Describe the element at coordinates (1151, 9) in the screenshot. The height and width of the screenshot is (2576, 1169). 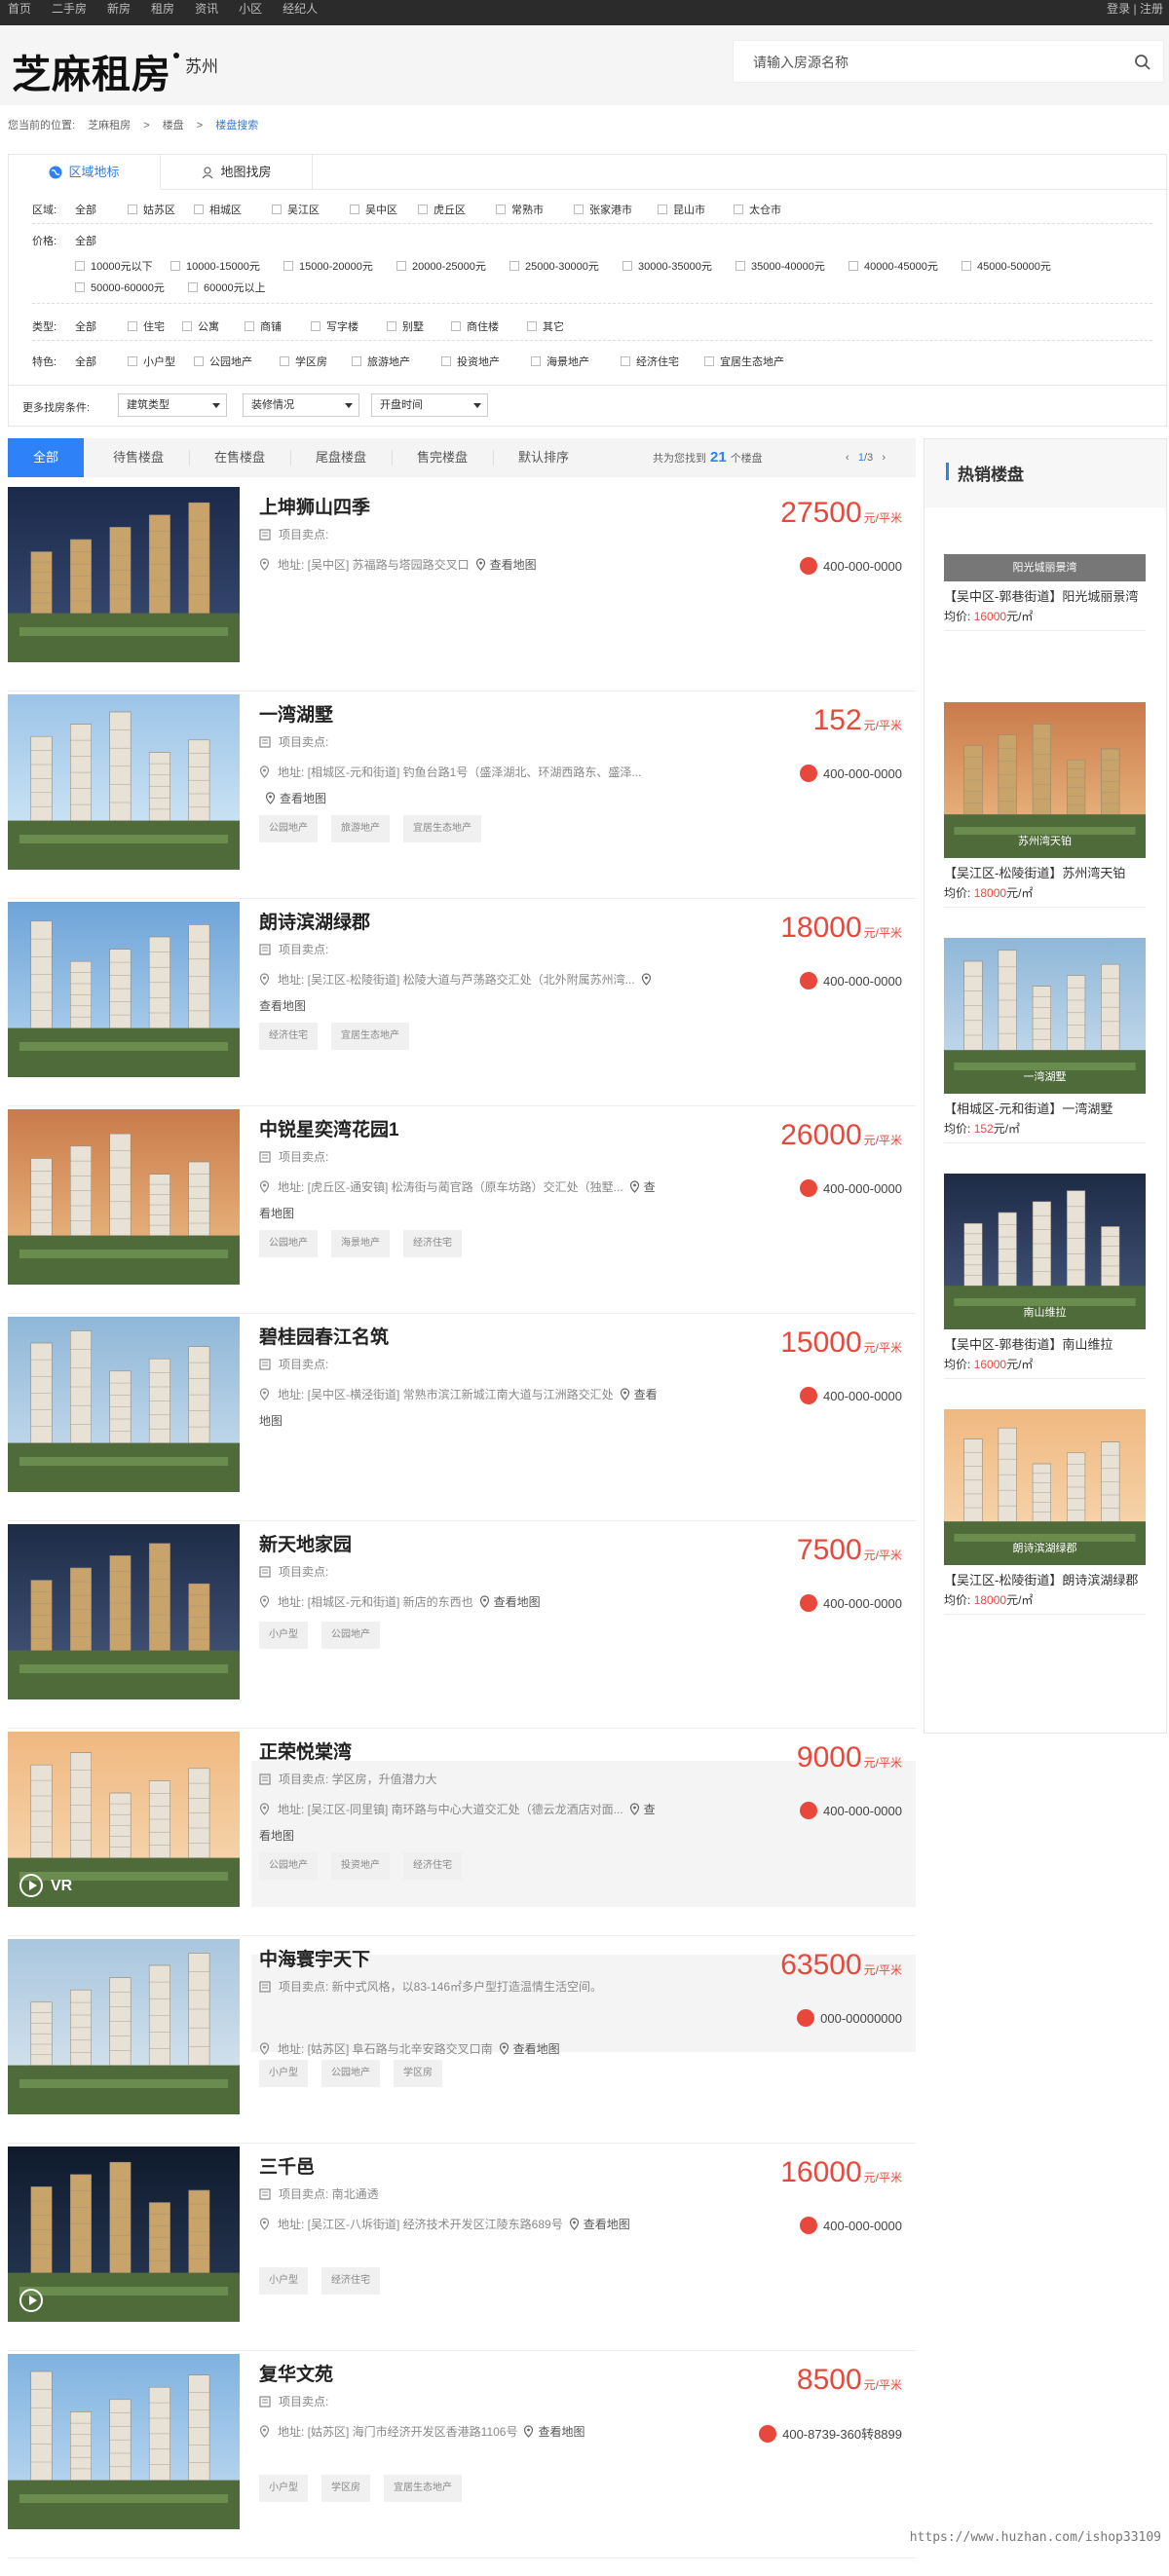
I see `register-link: 注册` at that location.